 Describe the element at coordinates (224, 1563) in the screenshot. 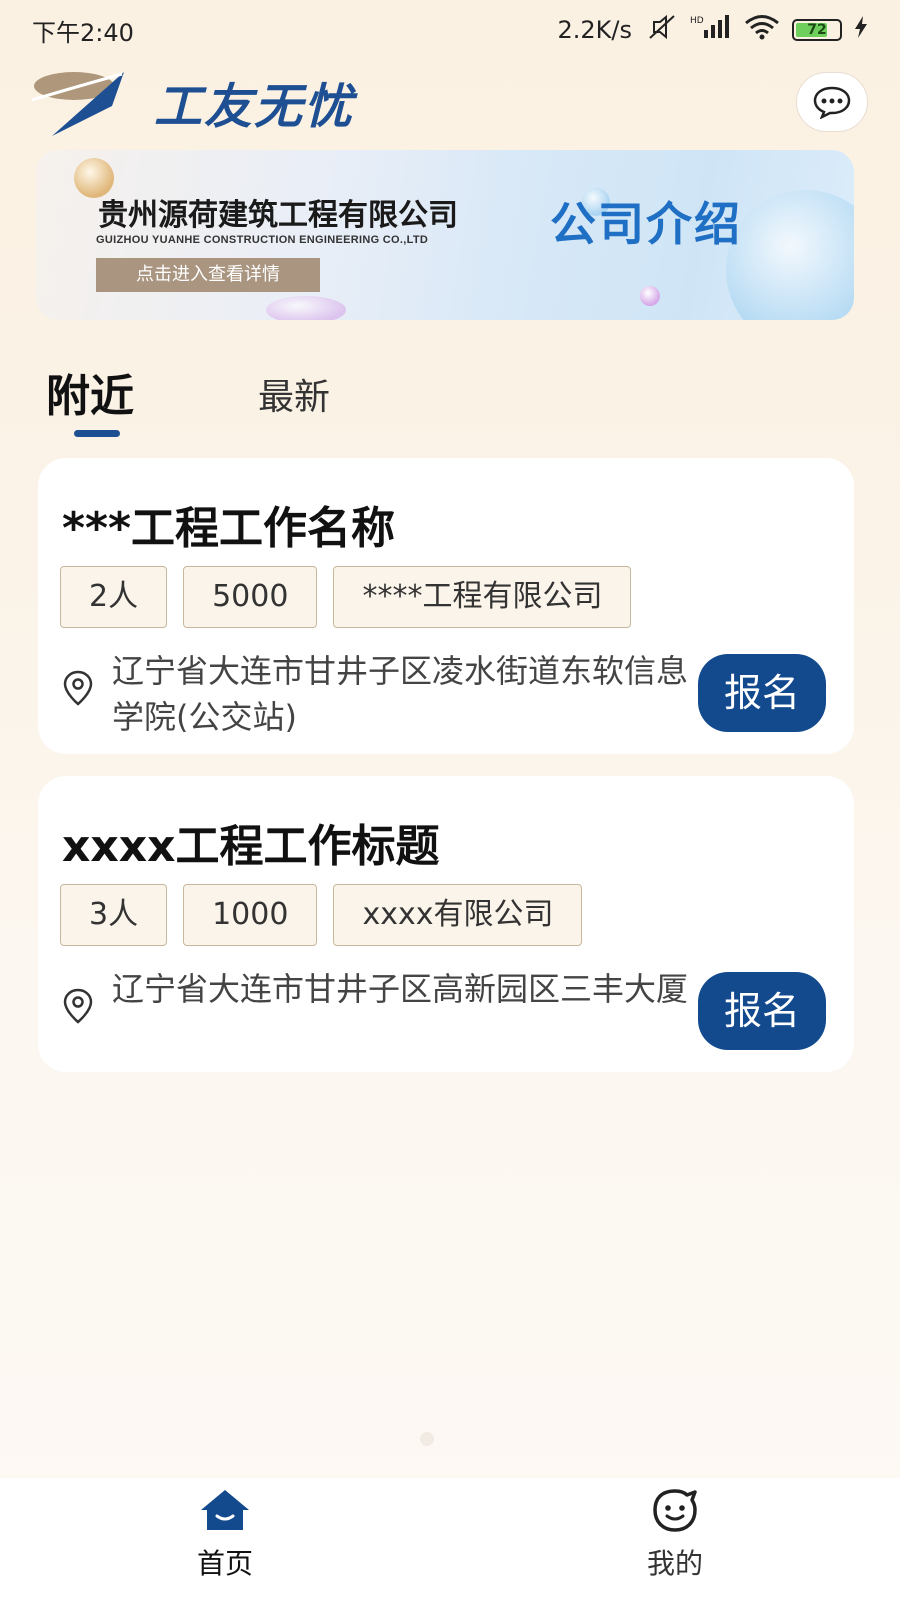

I see `nav-label-home: 首页` at that location.